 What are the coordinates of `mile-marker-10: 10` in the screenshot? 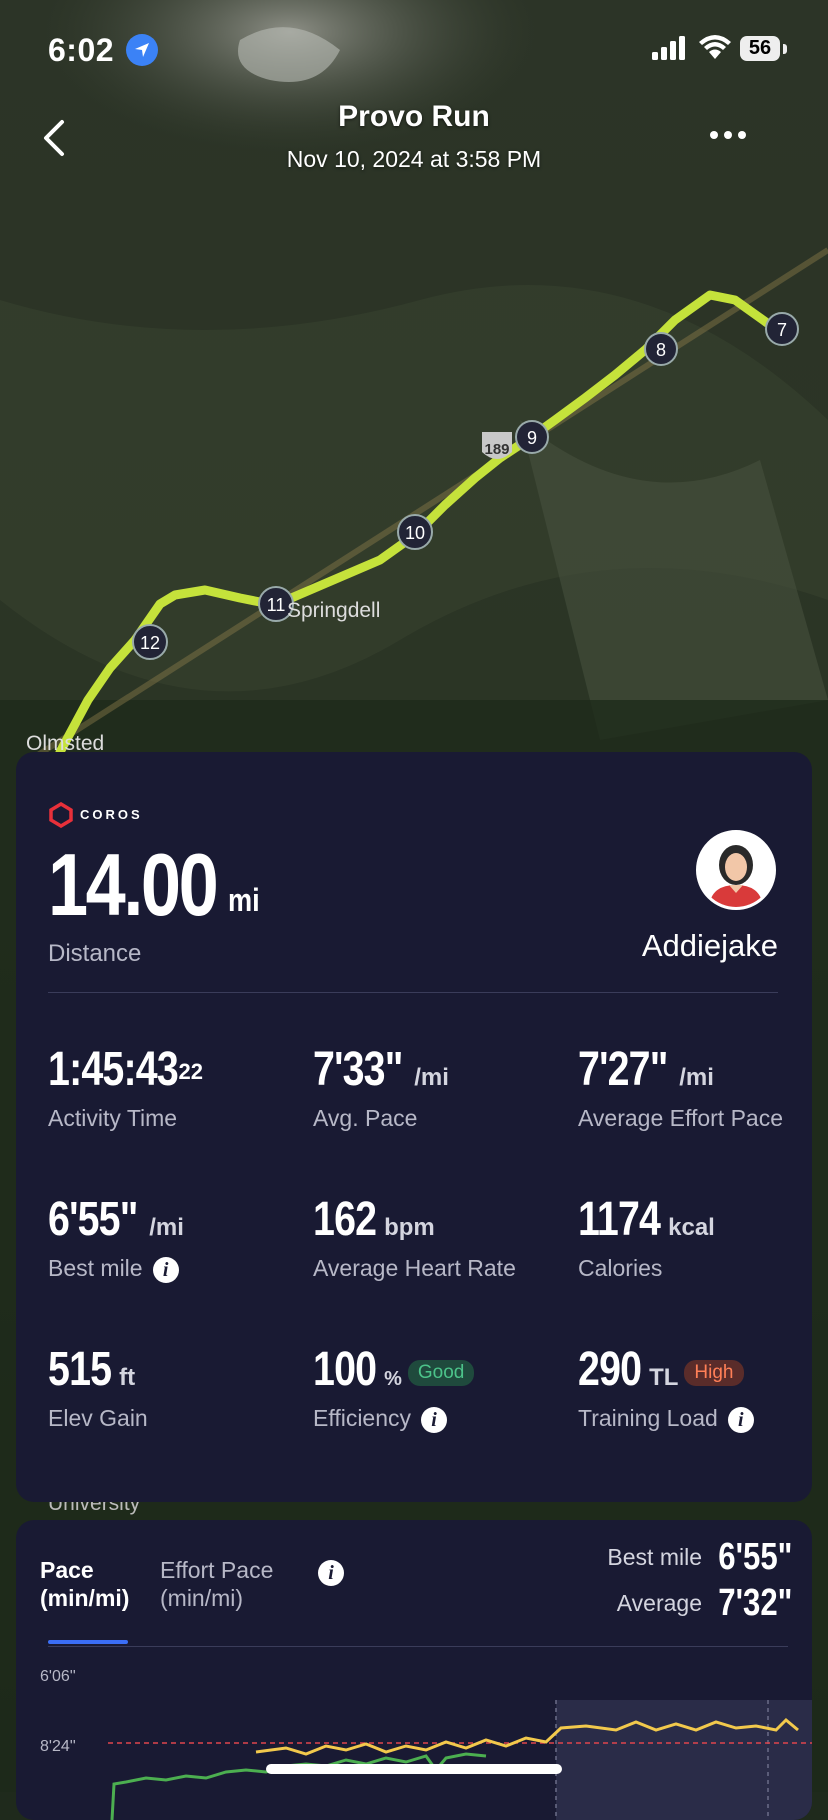 It's located at (415, 532).